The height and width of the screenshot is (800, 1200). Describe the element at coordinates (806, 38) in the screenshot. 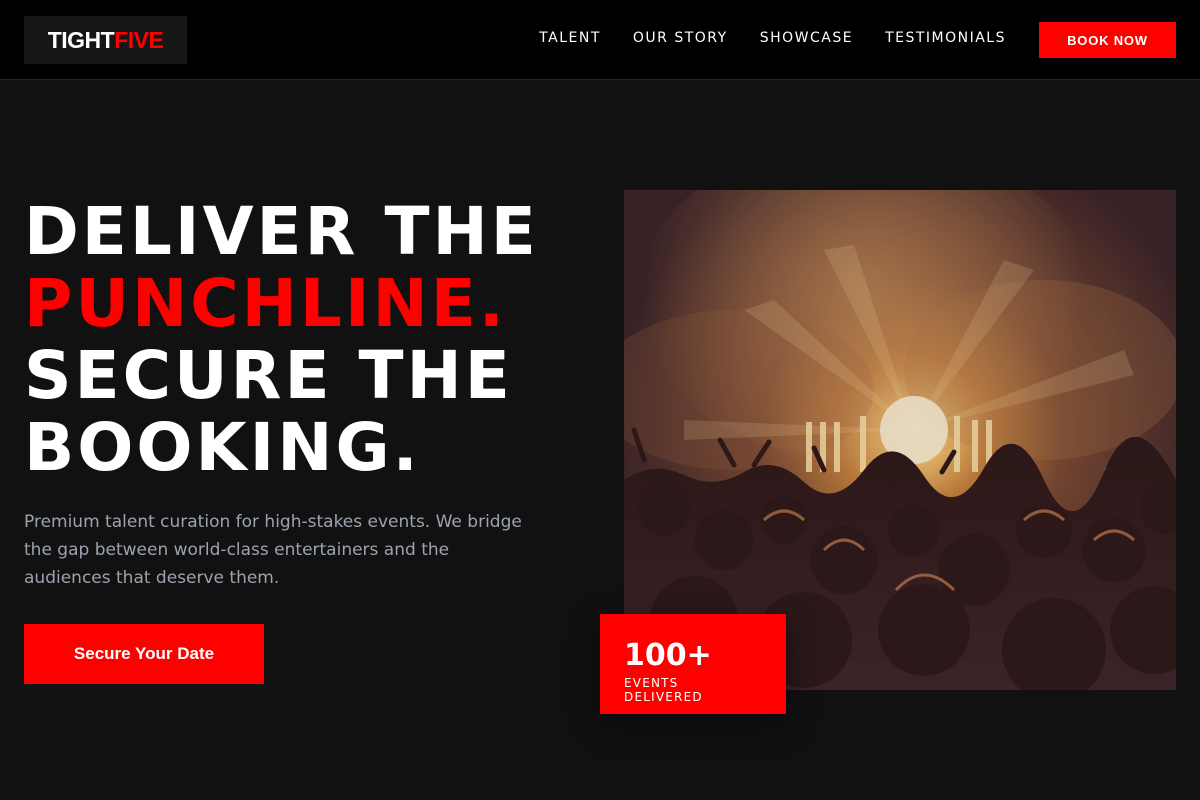

I see `nav-link-showcase: SHOWCASE` at that location.